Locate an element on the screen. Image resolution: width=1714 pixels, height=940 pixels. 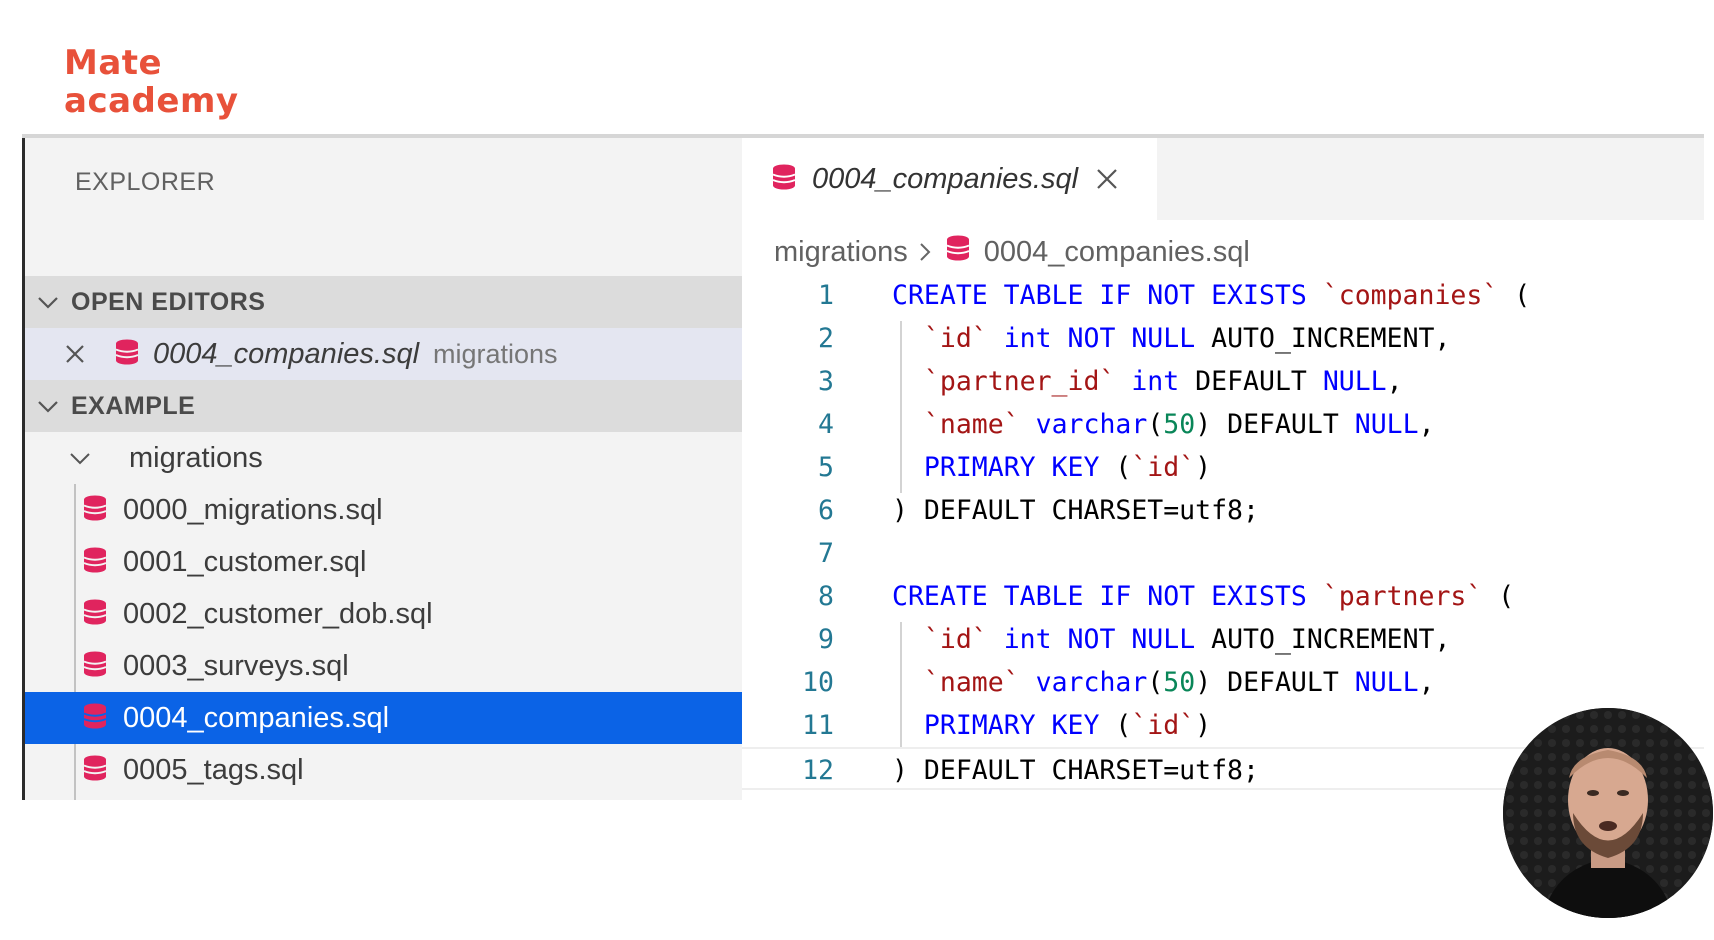
file-name: 0004_companies.sql is located at coordinates (256, 717).